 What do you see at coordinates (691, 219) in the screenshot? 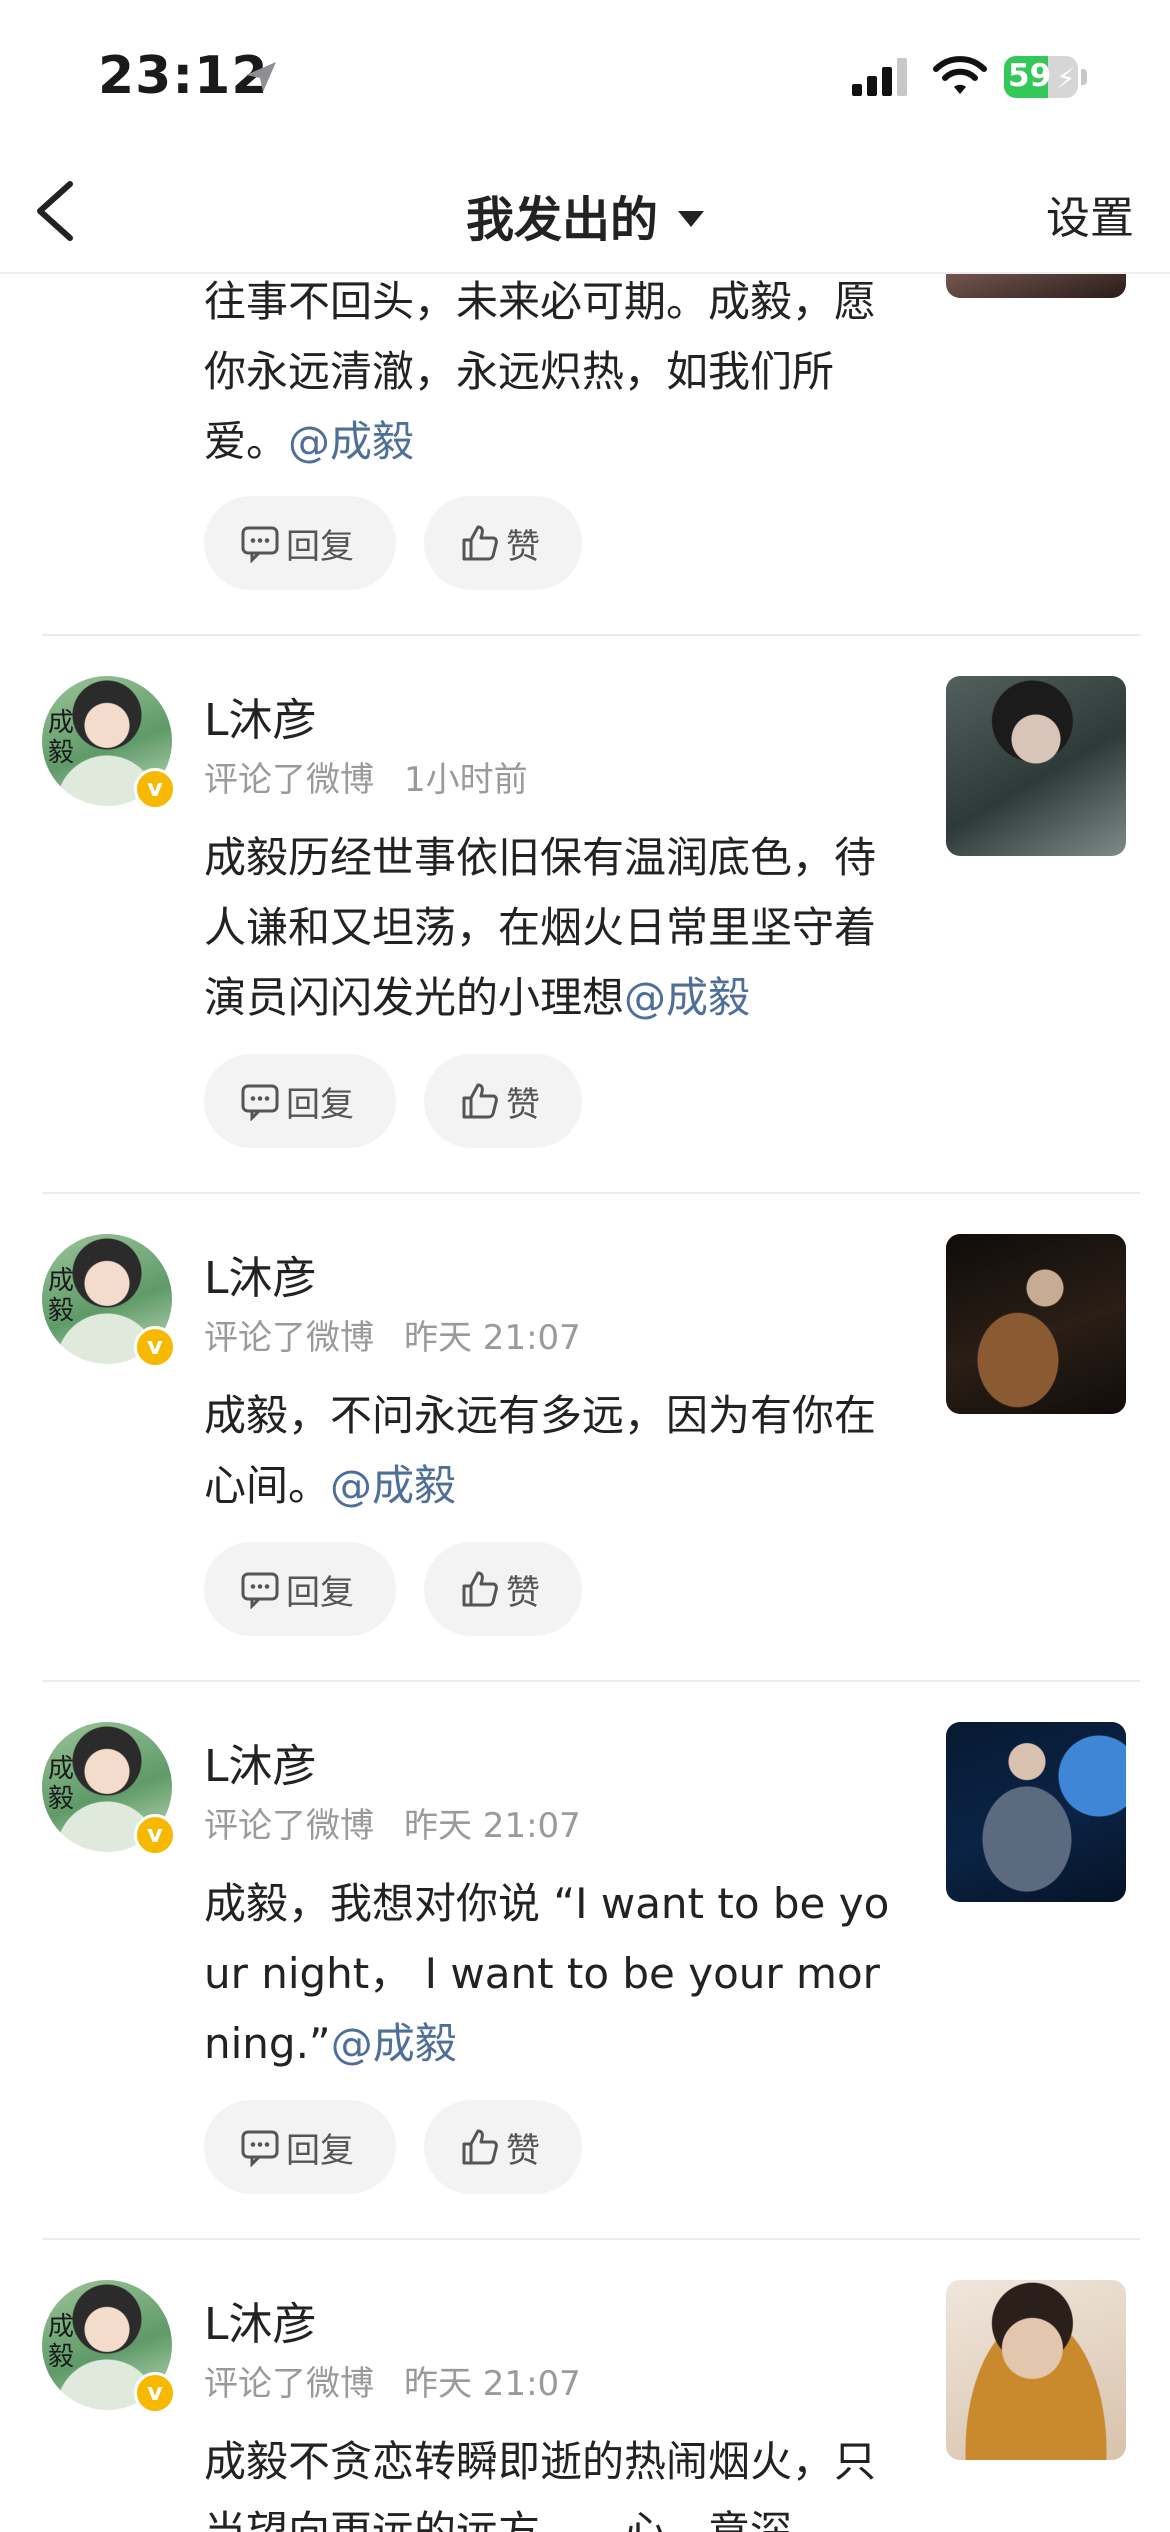
I see `dropdown-caret-icon` at bounding box center [691, 219].